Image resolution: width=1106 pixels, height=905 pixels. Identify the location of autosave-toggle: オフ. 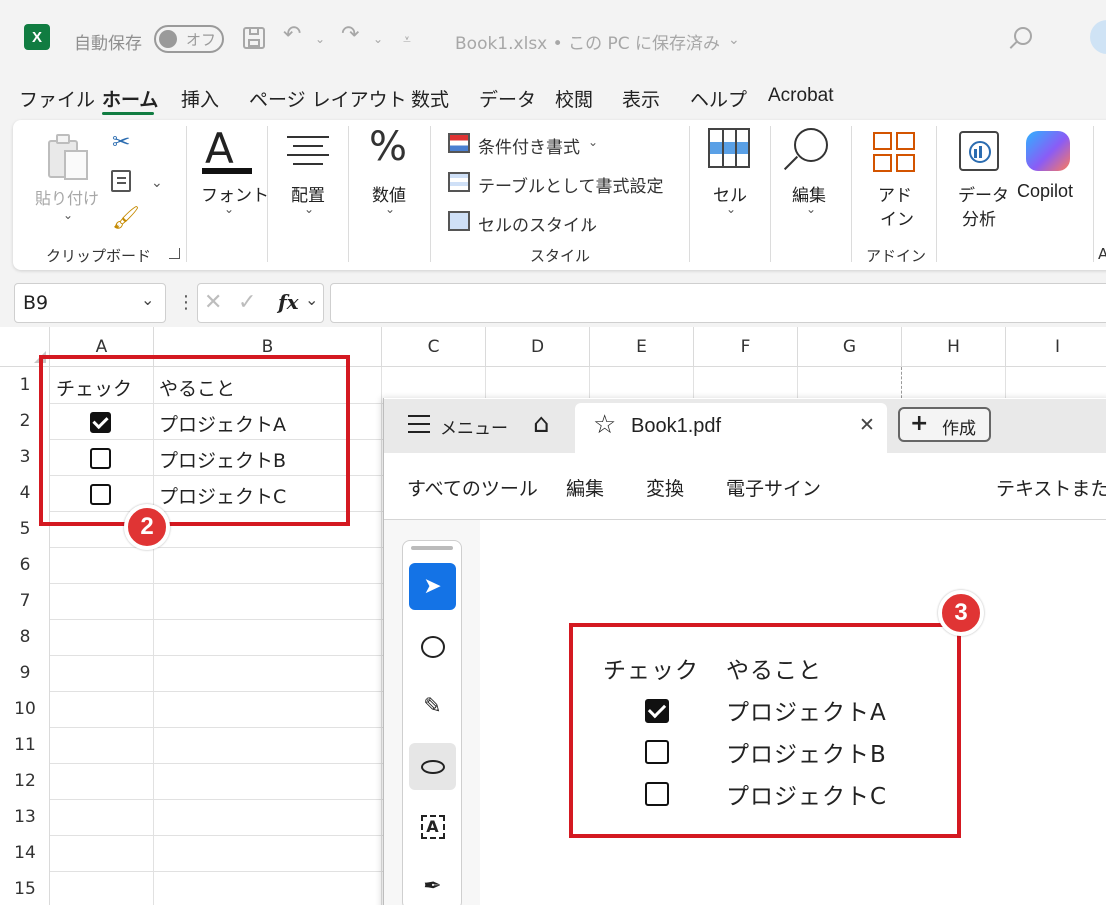
(189, 39).